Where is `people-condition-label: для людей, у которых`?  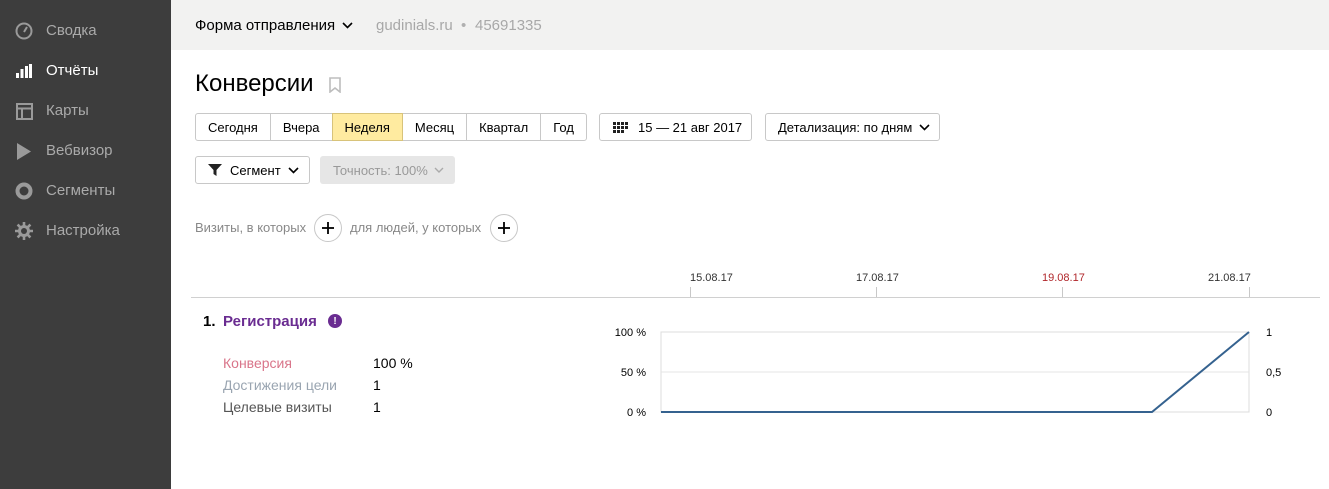 people-condition-label: для людей, у которых is located at coordinates (416, 227).